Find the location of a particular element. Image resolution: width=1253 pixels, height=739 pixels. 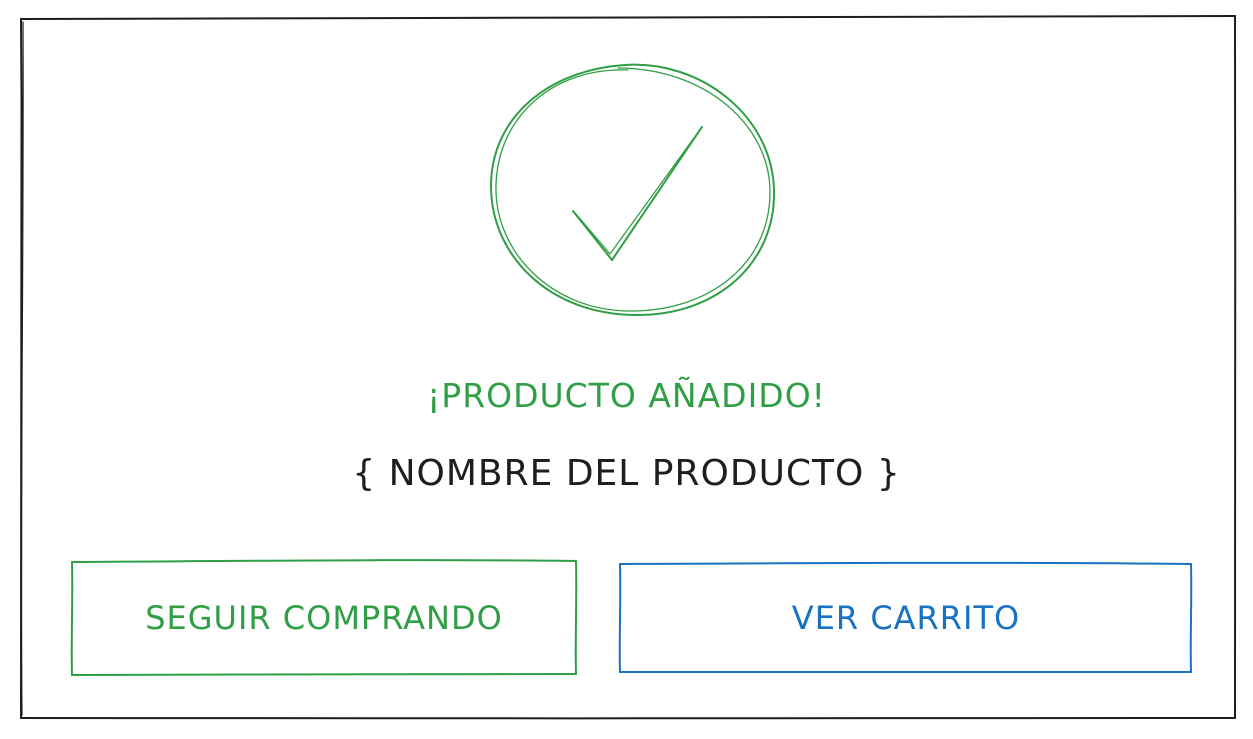

view-cart-label: VER CARRITO is located at coordinates (906, 618).